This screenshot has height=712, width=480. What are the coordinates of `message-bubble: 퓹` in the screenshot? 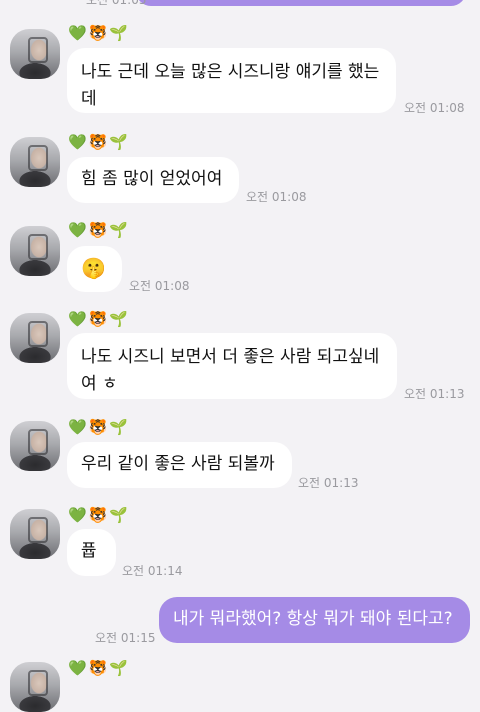 It's located at (91, 552).